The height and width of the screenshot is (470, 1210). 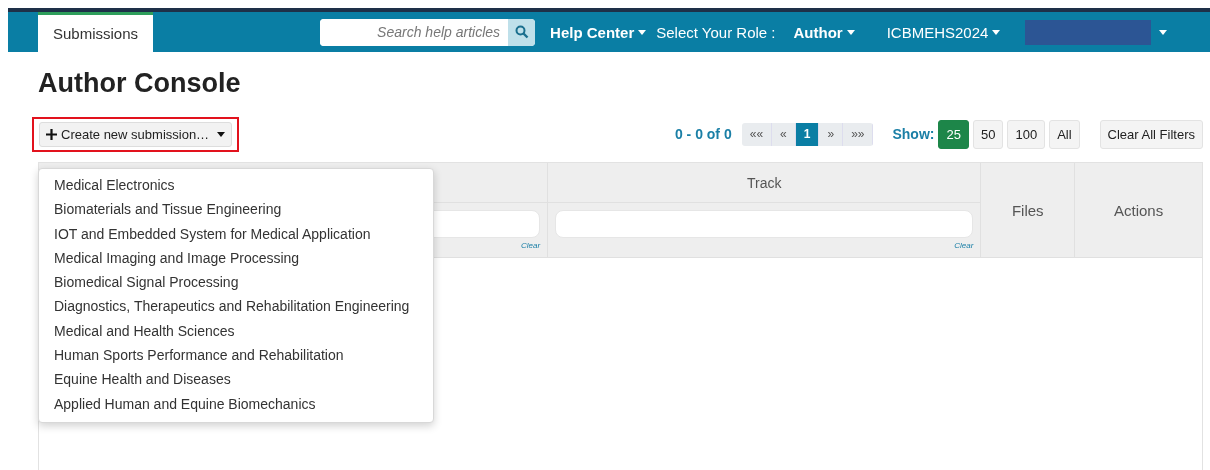 I want to click on page-size-button: 50, so click(x=988, y=134).